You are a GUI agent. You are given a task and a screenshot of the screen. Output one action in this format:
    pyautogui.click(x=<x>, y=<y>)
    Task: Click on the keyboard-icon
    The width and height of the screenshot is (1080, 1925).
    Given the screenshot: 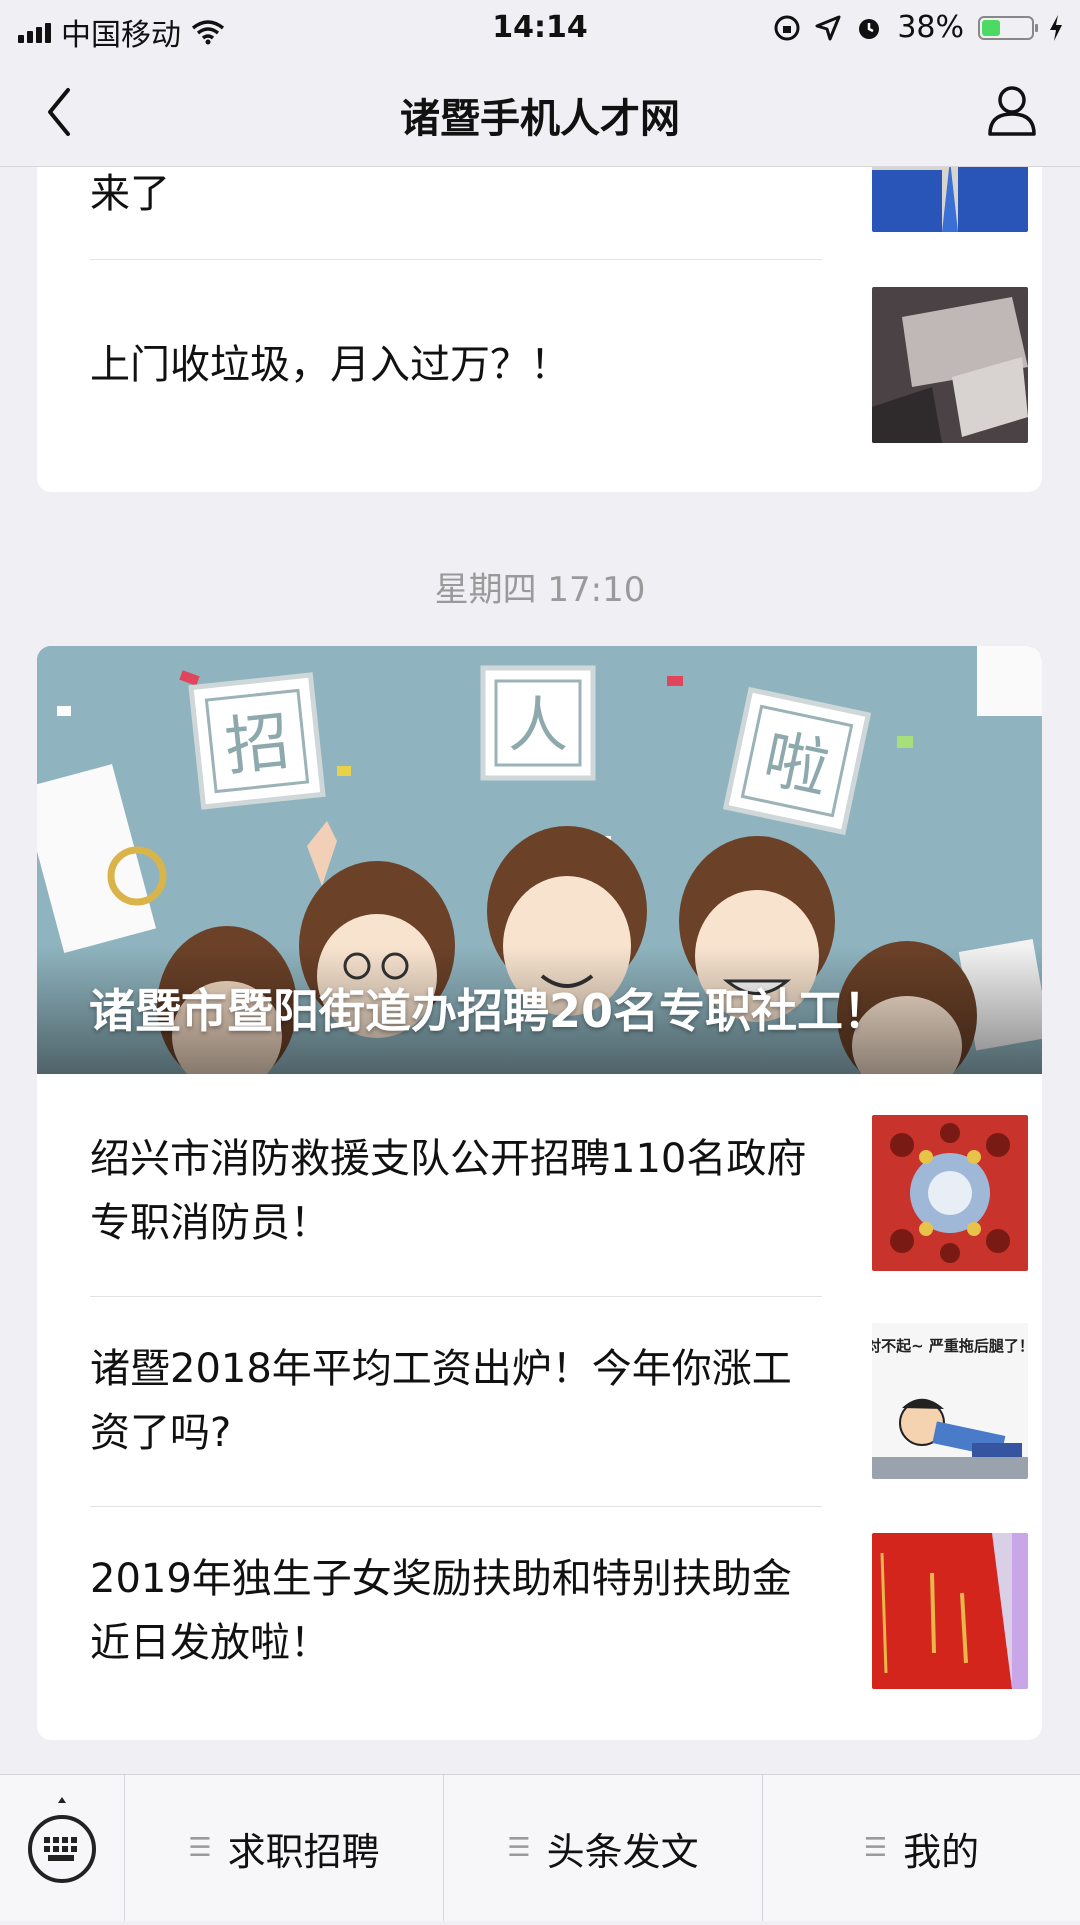 What is the action you would take?
    pyautogui.click(x=62, y=1840)
    